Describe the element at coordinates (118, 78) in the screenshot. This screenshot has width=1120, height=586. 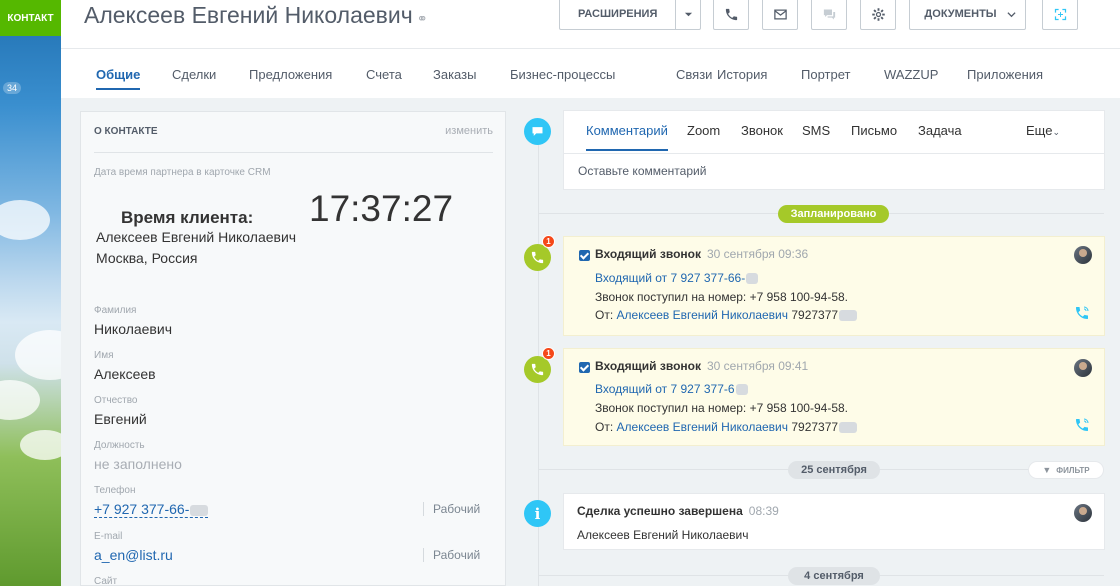
I see `tab-general: Общие` at that location.